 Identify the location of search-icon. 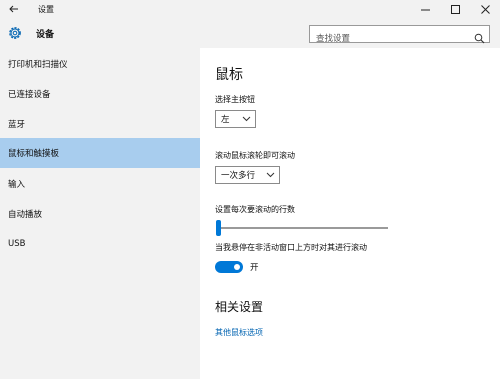
(479, 36).